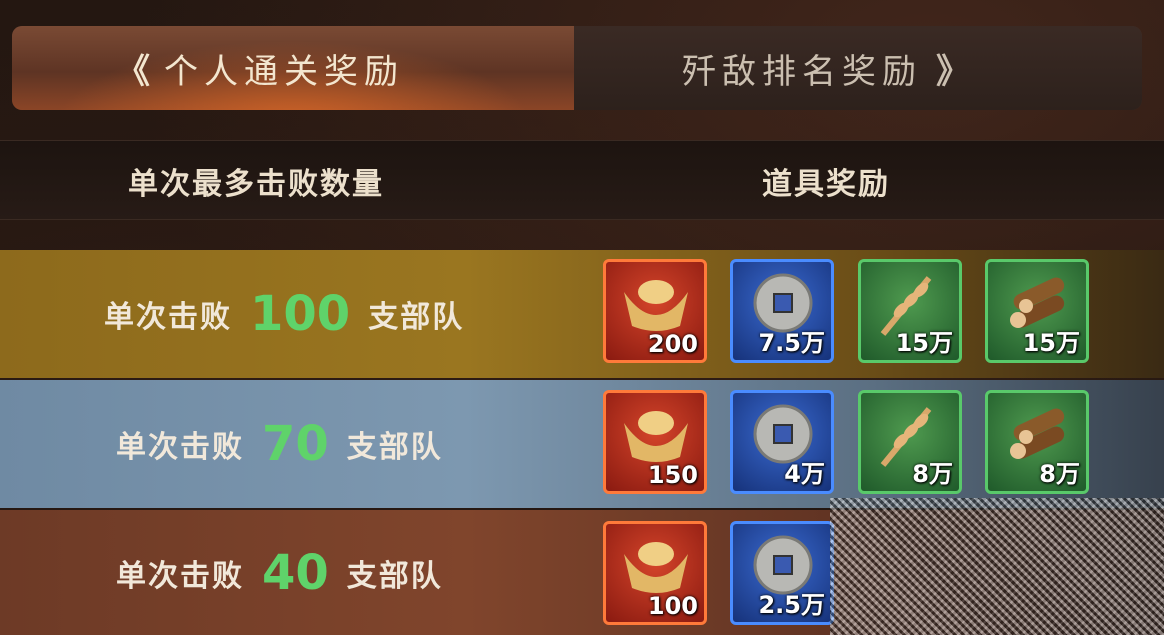 The height and width of the screenshot is (635, 1164). Describe the element at coordinates (672, 344) in the screenshot. I see `reward-qty: 200` at that location.